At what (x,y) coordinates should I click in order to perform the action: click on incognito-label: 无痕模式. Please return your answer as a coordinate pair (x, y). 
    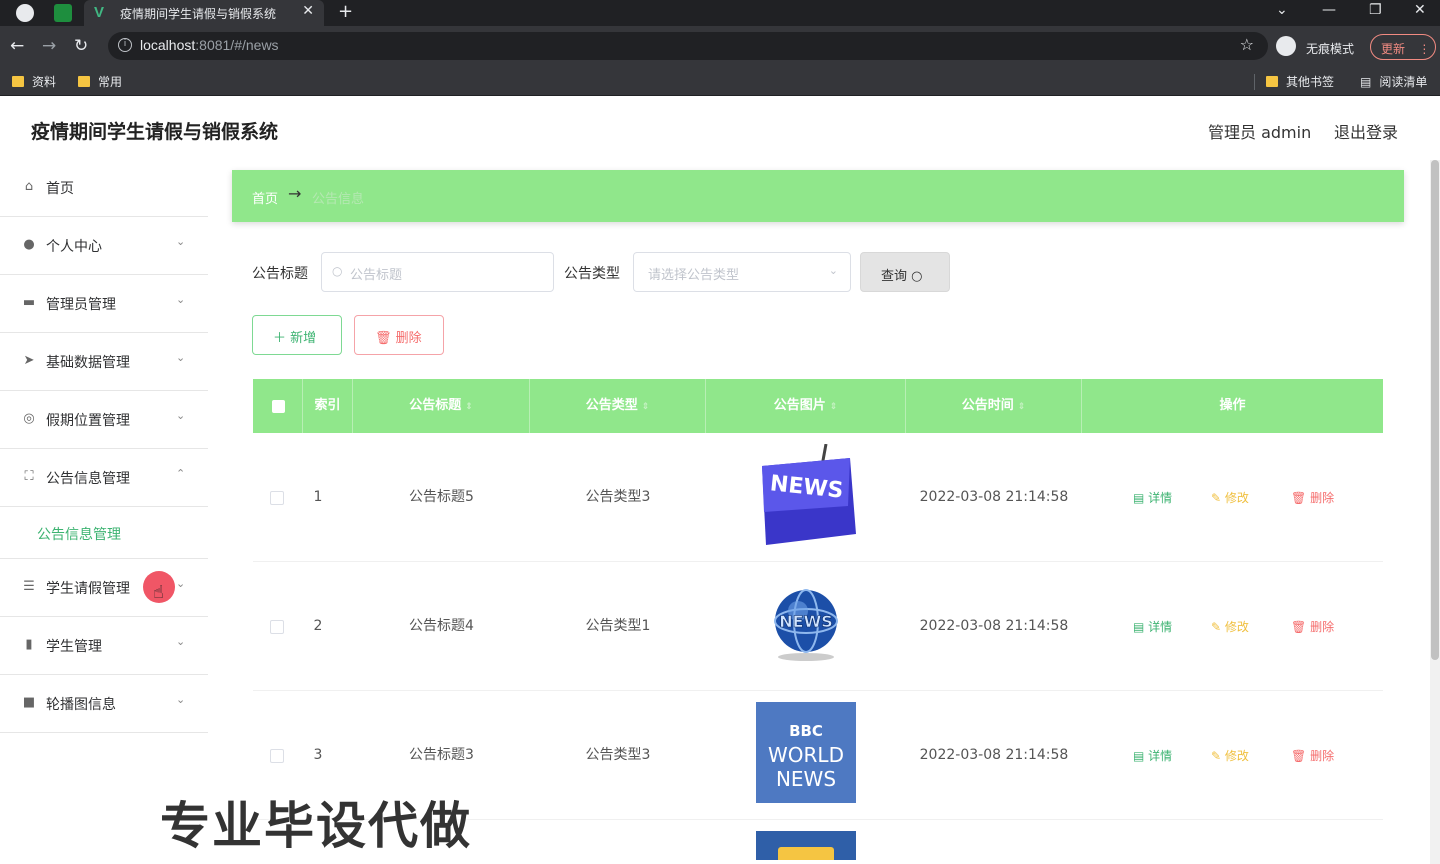
    Looking at the image, I should click on (1330, 49).